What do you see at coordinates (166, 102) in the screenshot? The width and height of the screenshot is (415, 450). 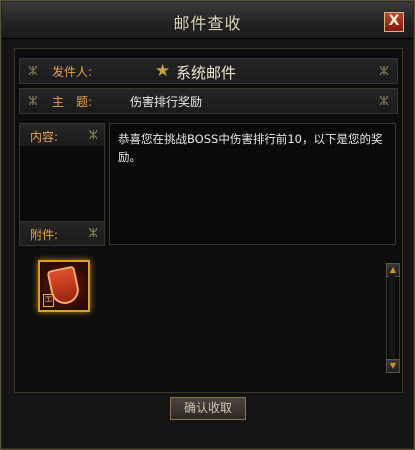 I see `subject-value: 伤害排行奖励` at bounding box center [166, 102].